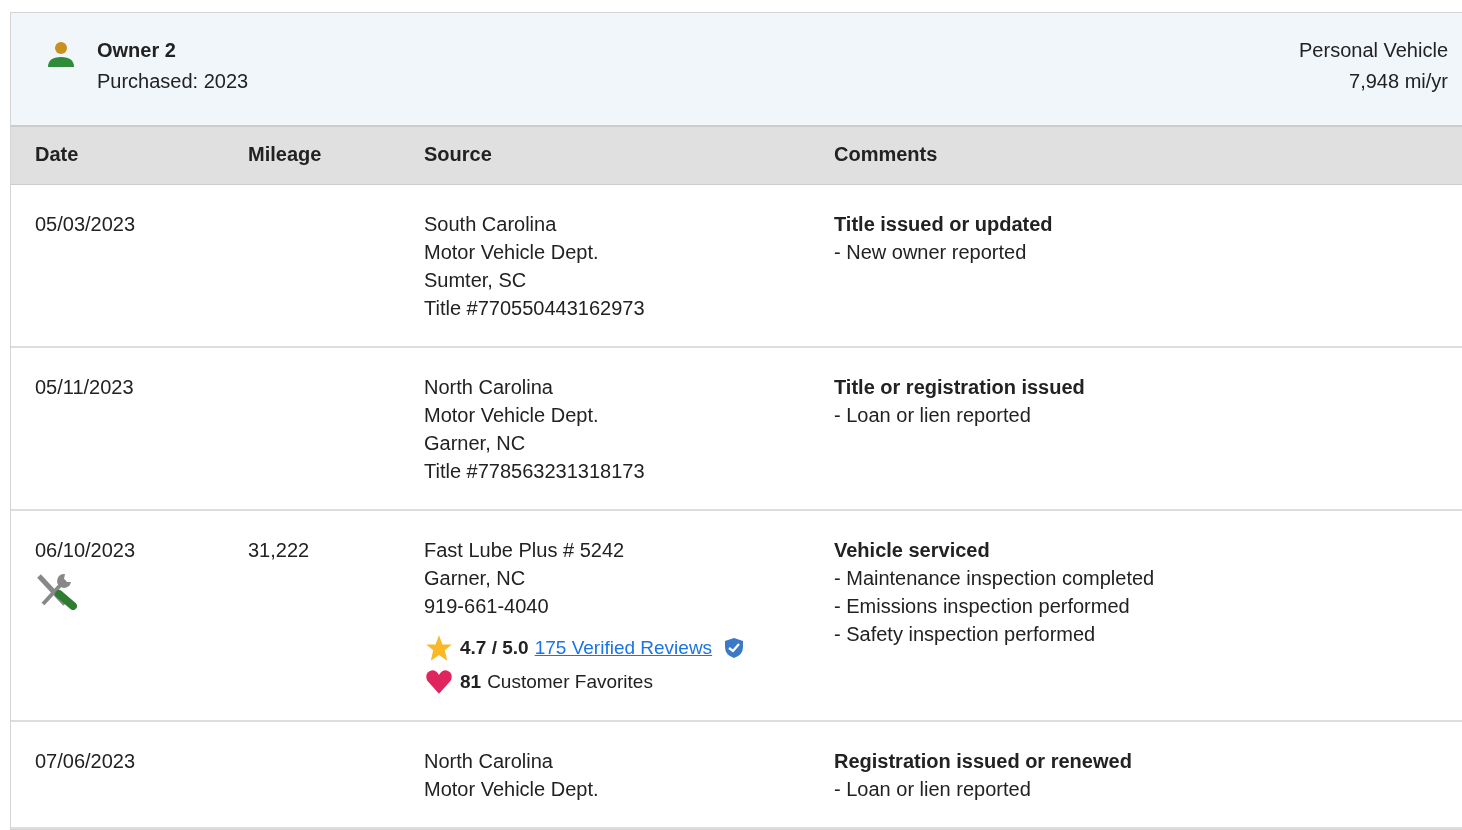 Image resolution: width=1462 pixels, height=830 pixels. Describe the element at coordinates (623, 648) in the screenshot. I see `reviews-link: 175 Verified Reviews` at that location.